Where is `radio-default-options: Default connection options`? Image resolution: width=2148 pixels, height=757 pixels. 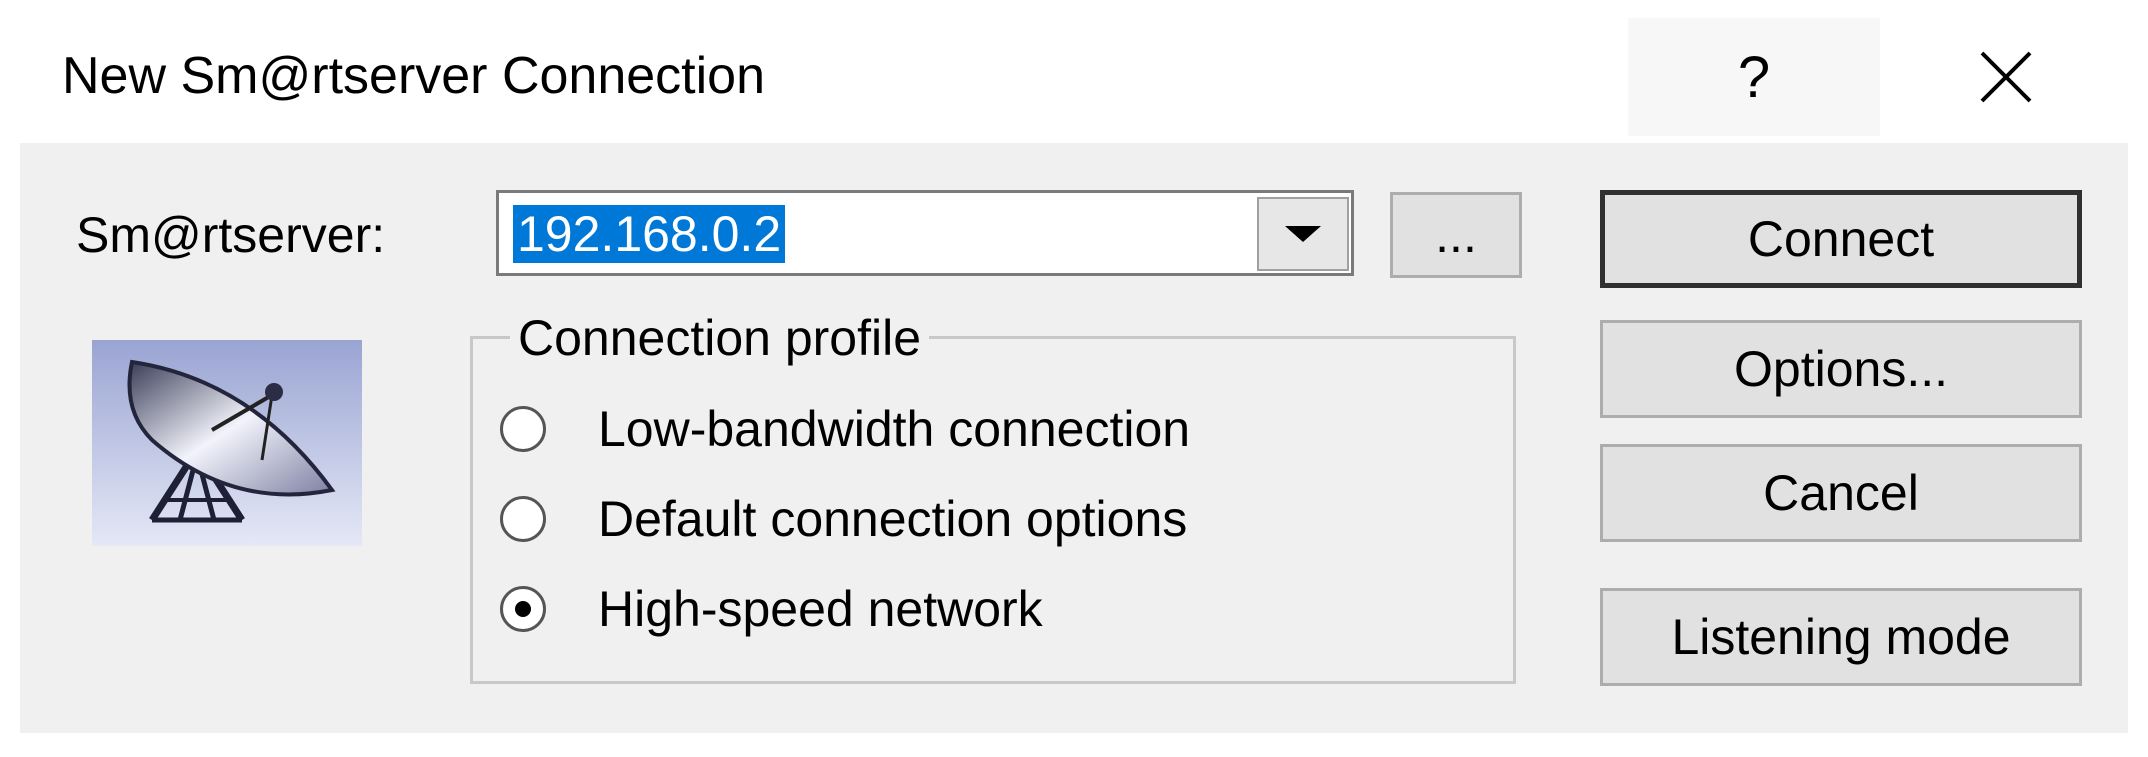
radio-default-options: Default connection options is located at coordinates (843, 519).